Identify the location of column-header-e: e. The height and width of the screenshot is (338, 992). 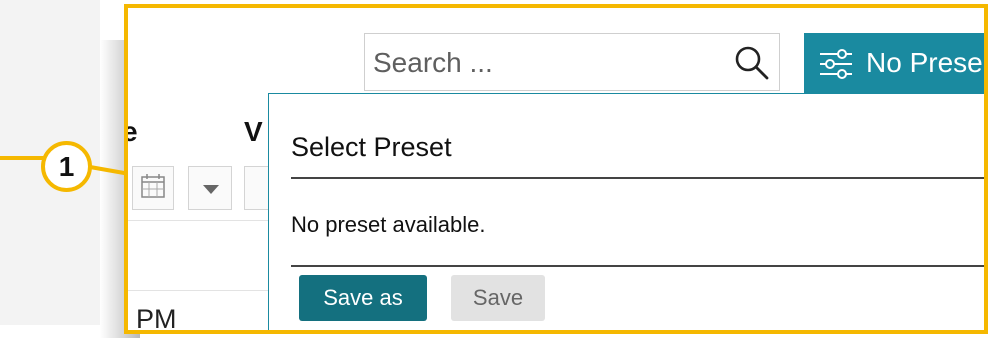
(133, 132).